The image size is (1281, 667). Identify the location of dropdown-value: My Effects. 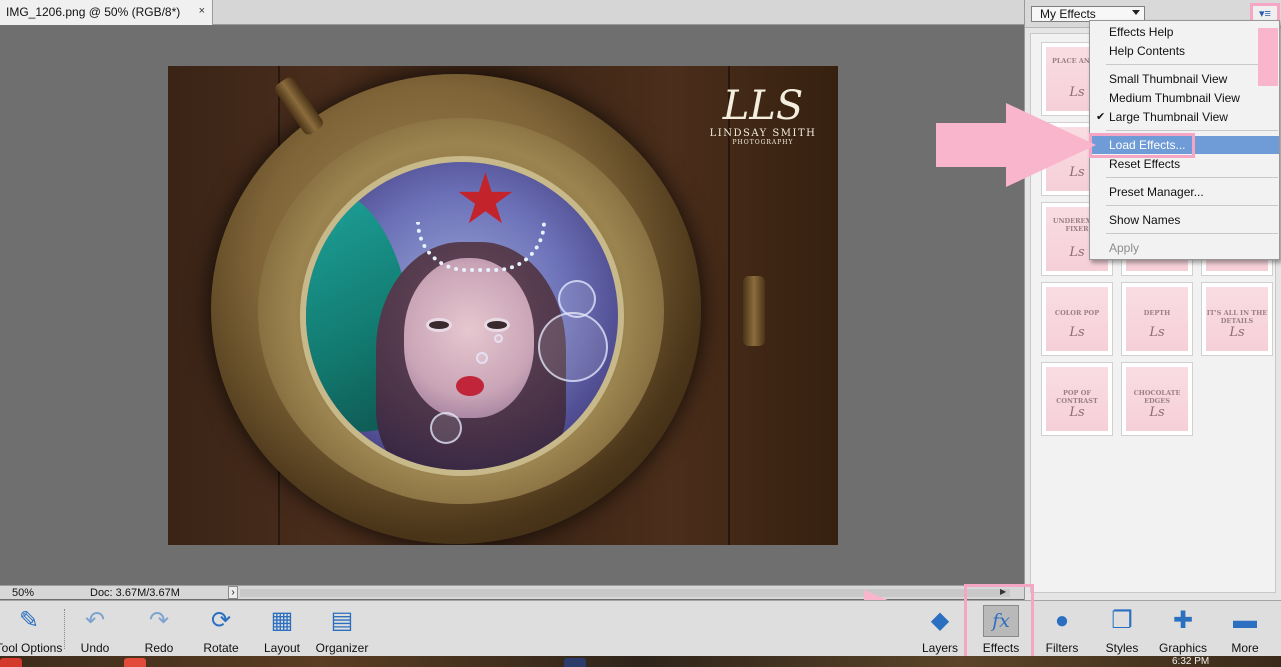
(1068, 14).